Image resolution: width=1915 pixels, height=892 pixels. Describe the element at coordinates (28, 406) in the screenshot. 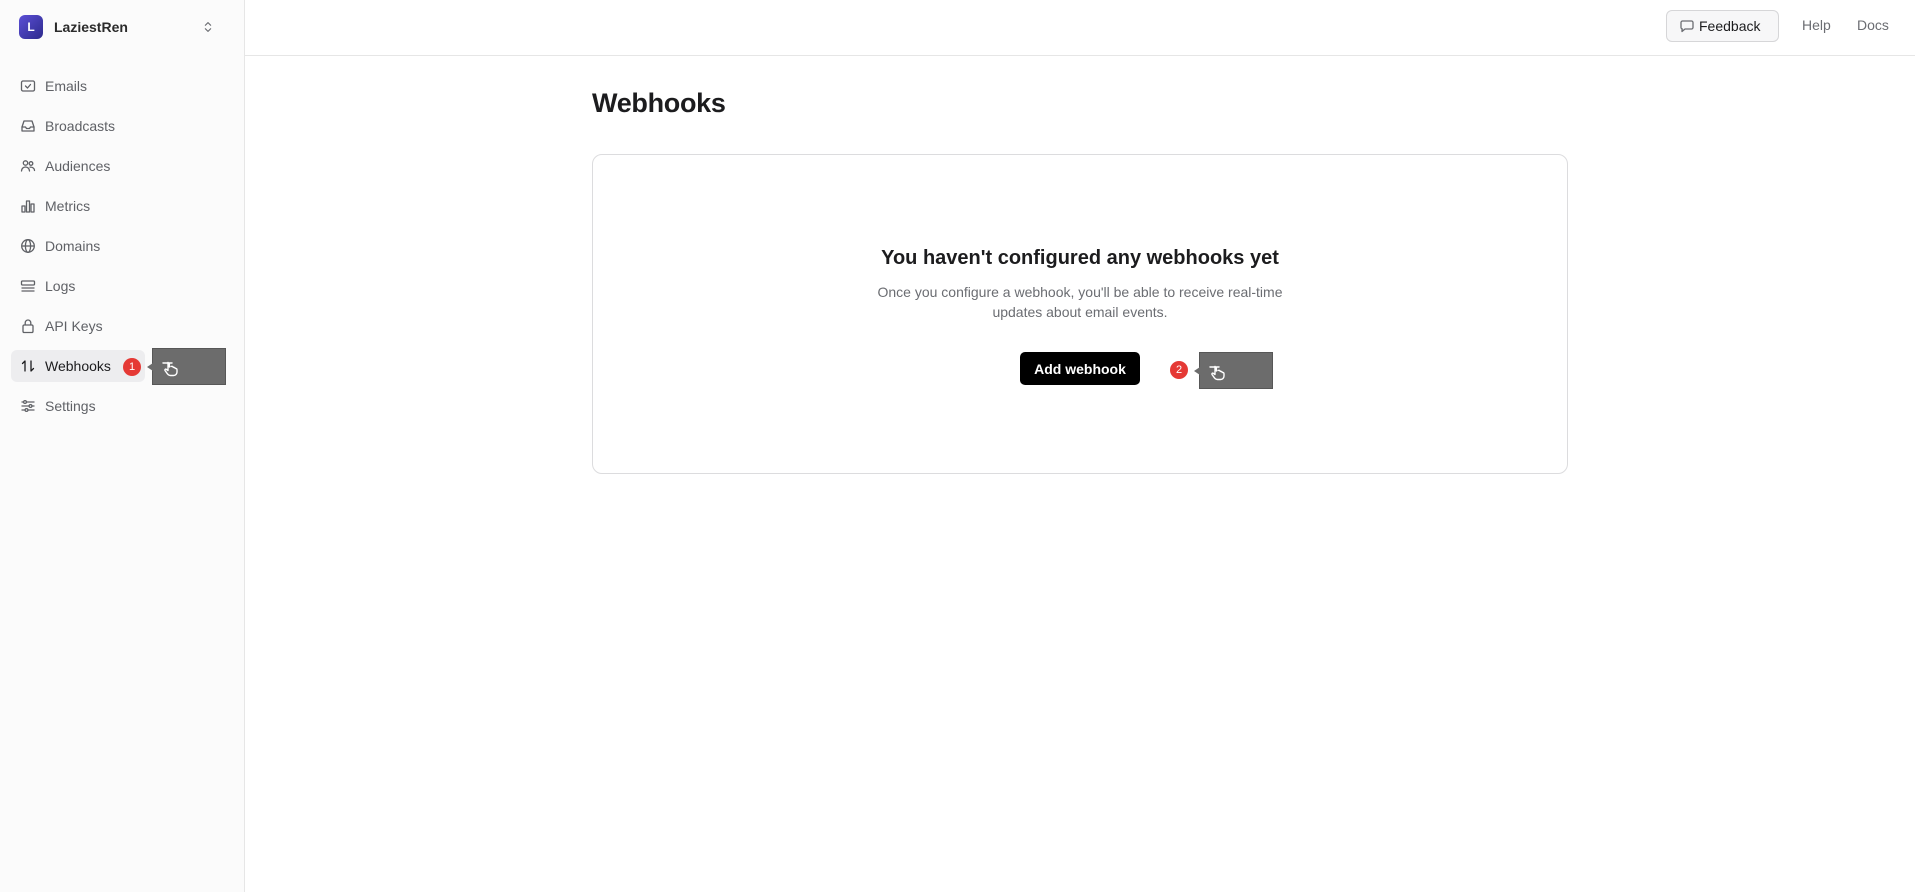

I see `sliders-icon` at that location.